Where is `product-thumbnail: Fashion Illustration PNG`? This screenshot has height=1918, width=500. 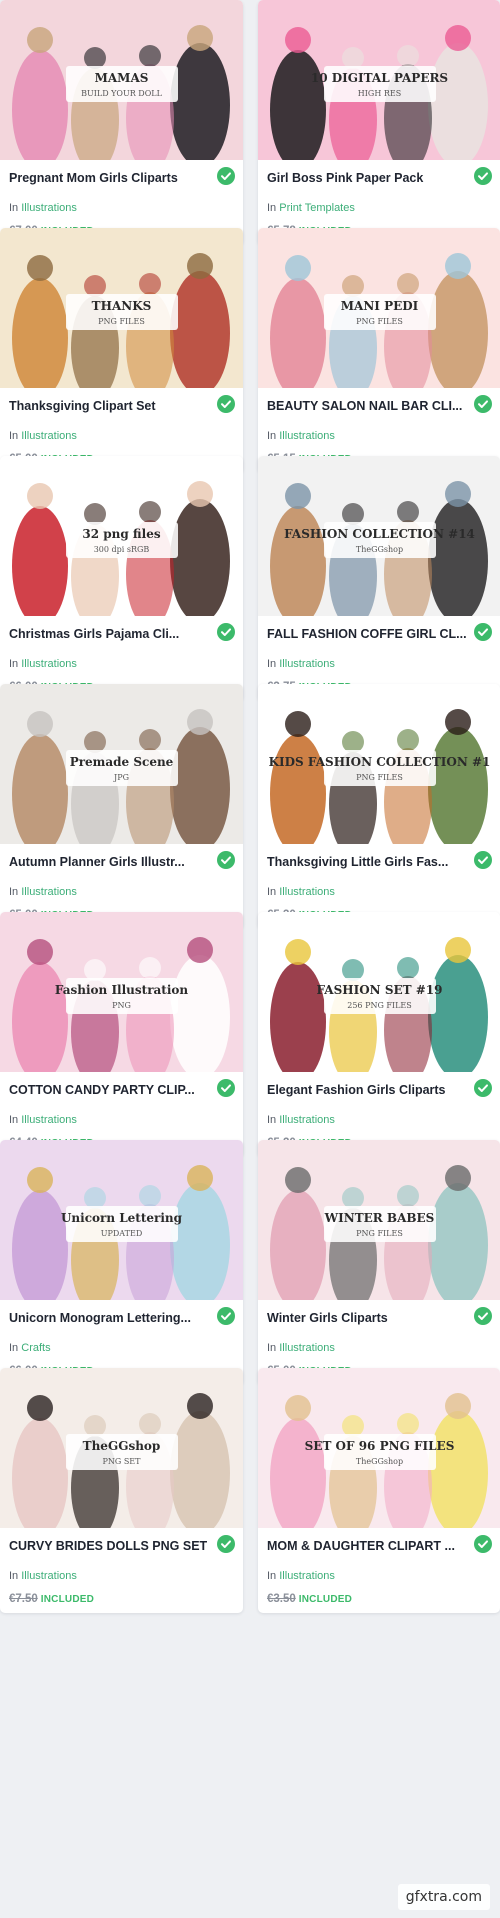
product-thumbnail: Fashion Illustration PNG is located at coordinates (121, 992).